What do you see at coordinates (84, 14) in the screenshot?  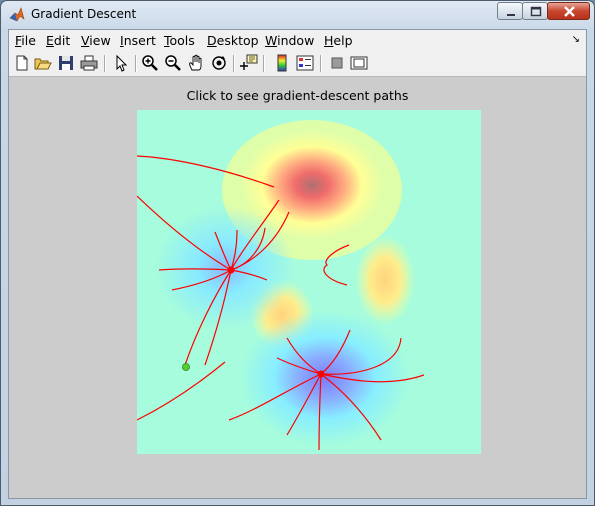 I see `window-title: Gradient Descent` at bounding box center [84, 14].